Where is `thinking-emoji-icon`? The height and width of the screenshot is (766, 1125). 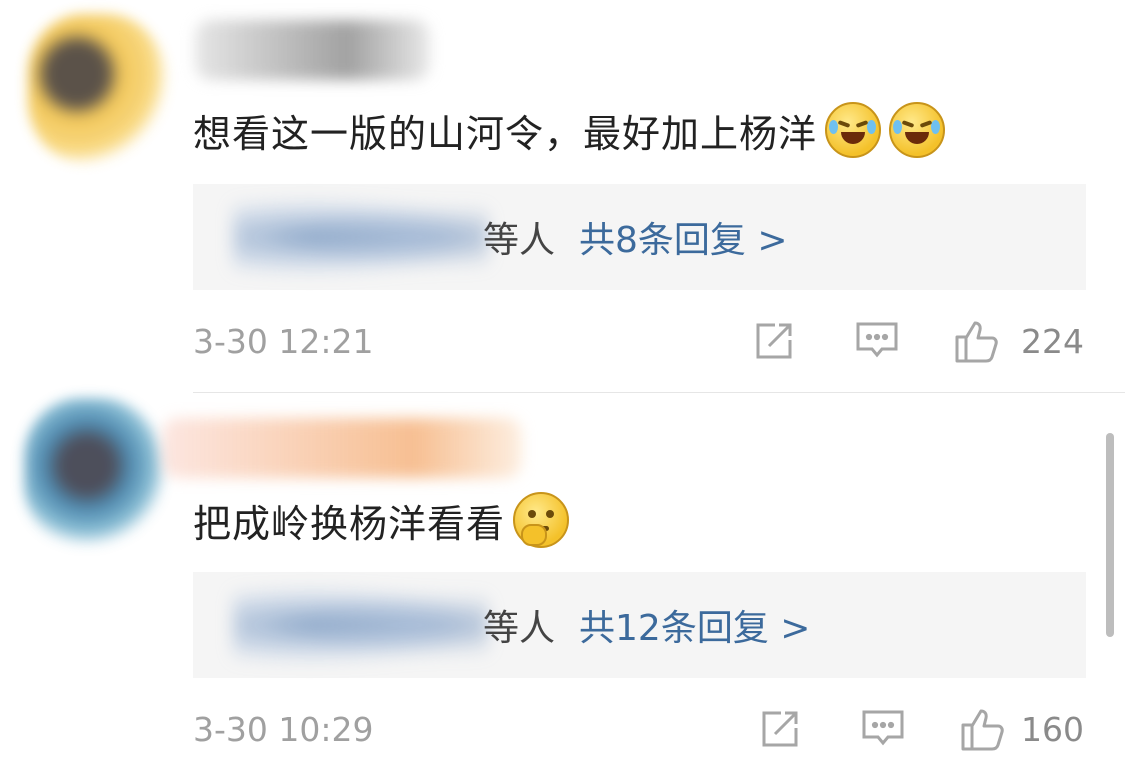 thinking-emoji-icon is located at coordinates (541, 520).